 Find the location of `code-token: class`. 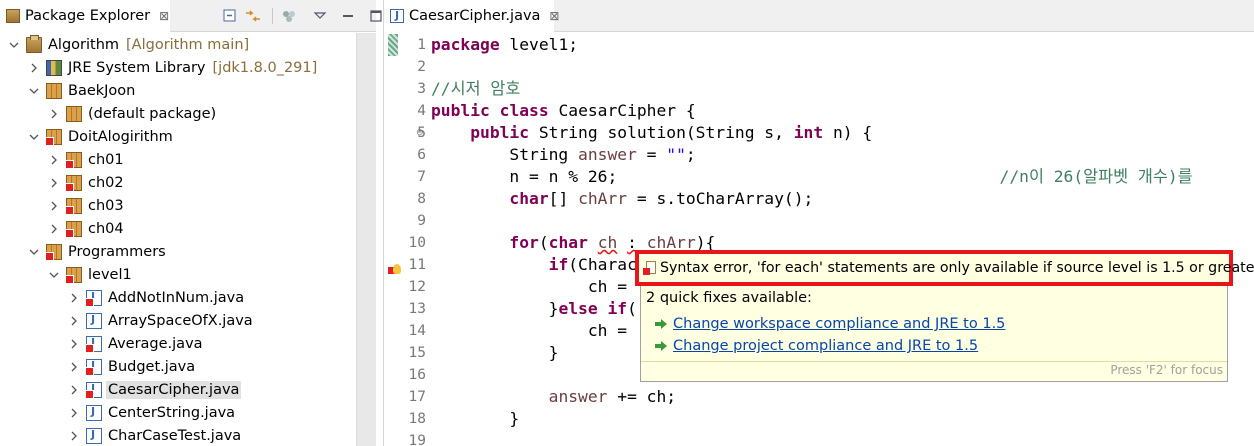

code-token: class is located at coordinates (524, 110).